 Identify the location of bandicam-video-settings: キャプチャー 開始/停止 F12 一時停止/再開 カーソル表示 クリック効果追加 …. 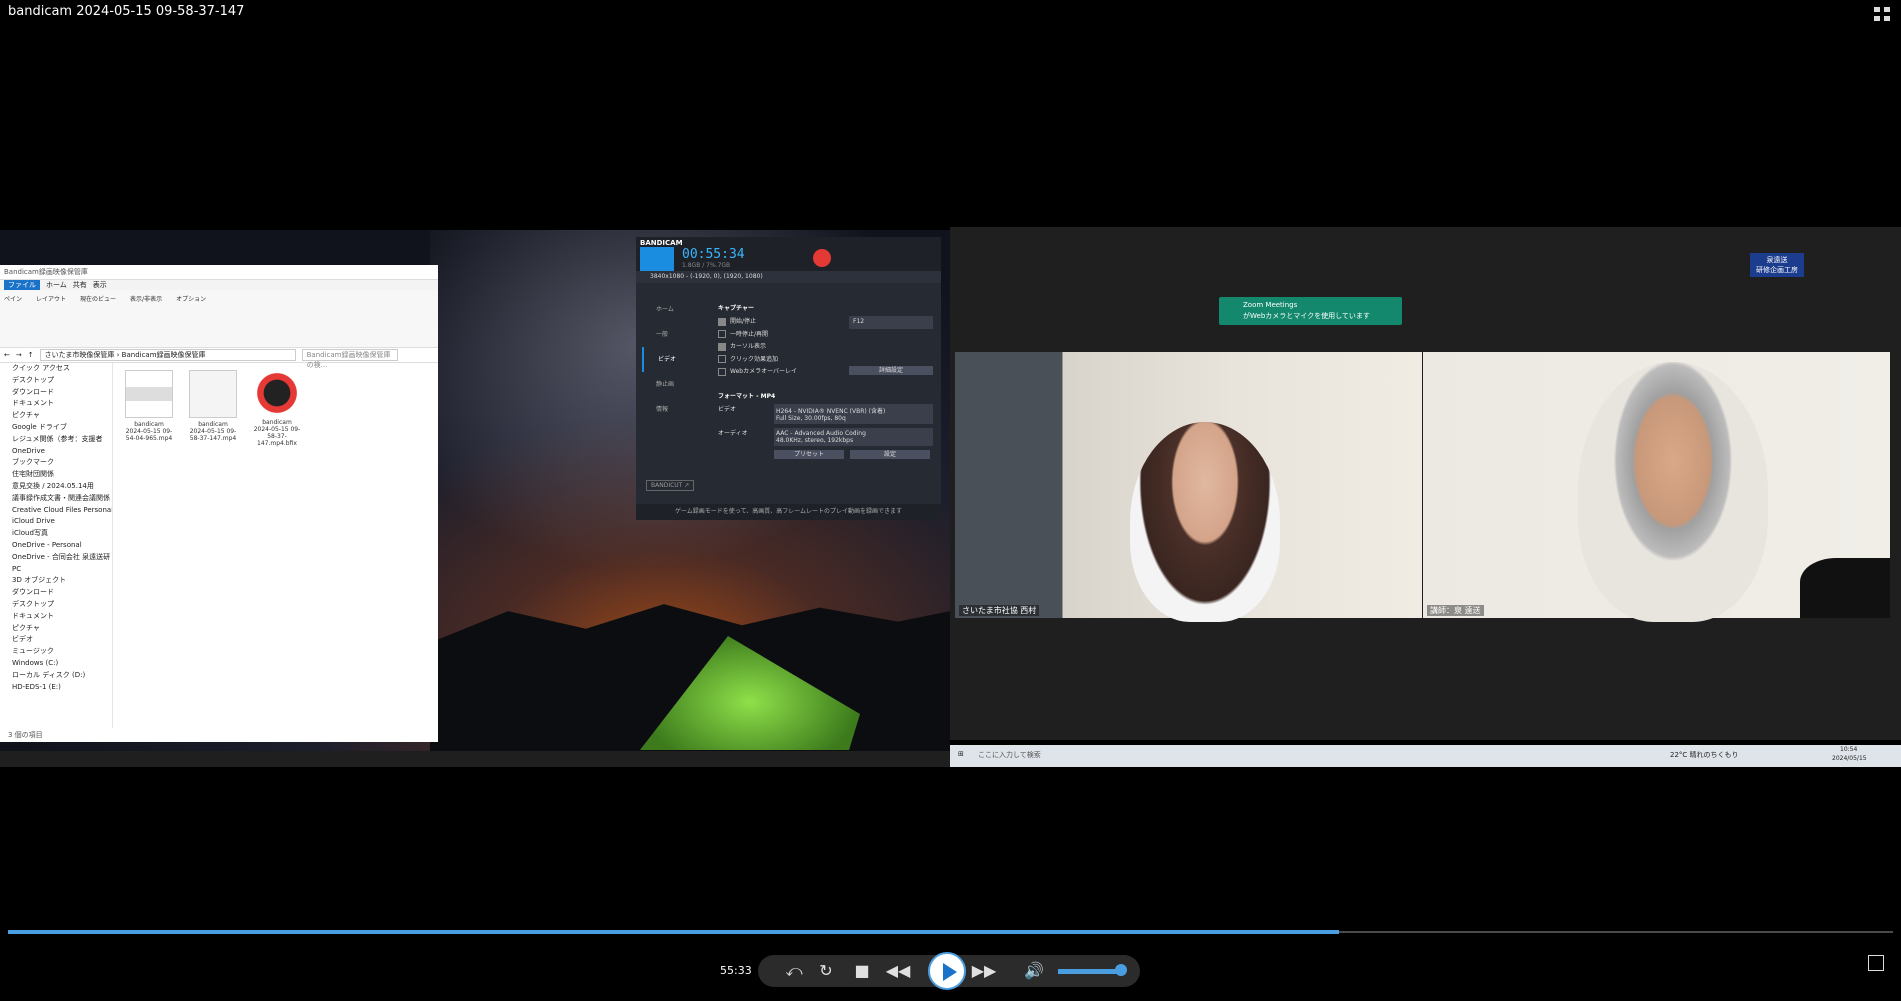
(825, 381).